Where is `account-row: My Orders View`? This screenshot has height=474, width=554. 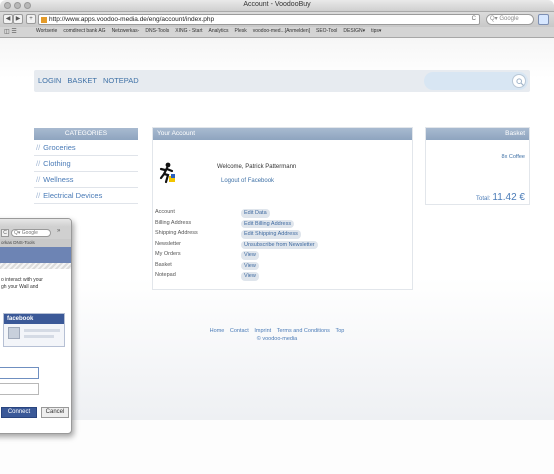
account-row: My Orders View is located at coordinates (283, 255).